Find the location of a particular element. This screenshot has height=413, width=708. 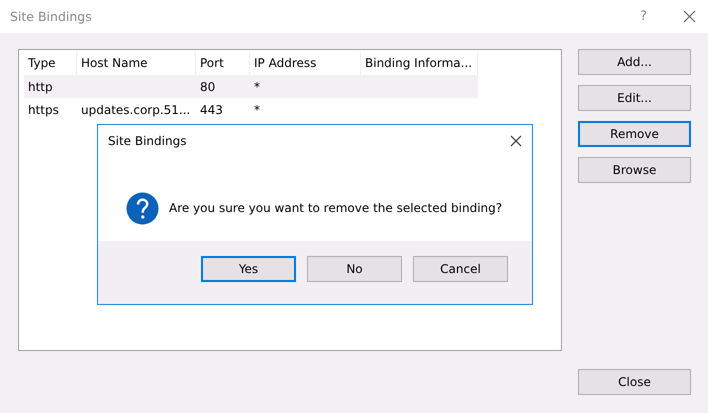

table-cell-text: 80 is located at coordinates (207, 87).